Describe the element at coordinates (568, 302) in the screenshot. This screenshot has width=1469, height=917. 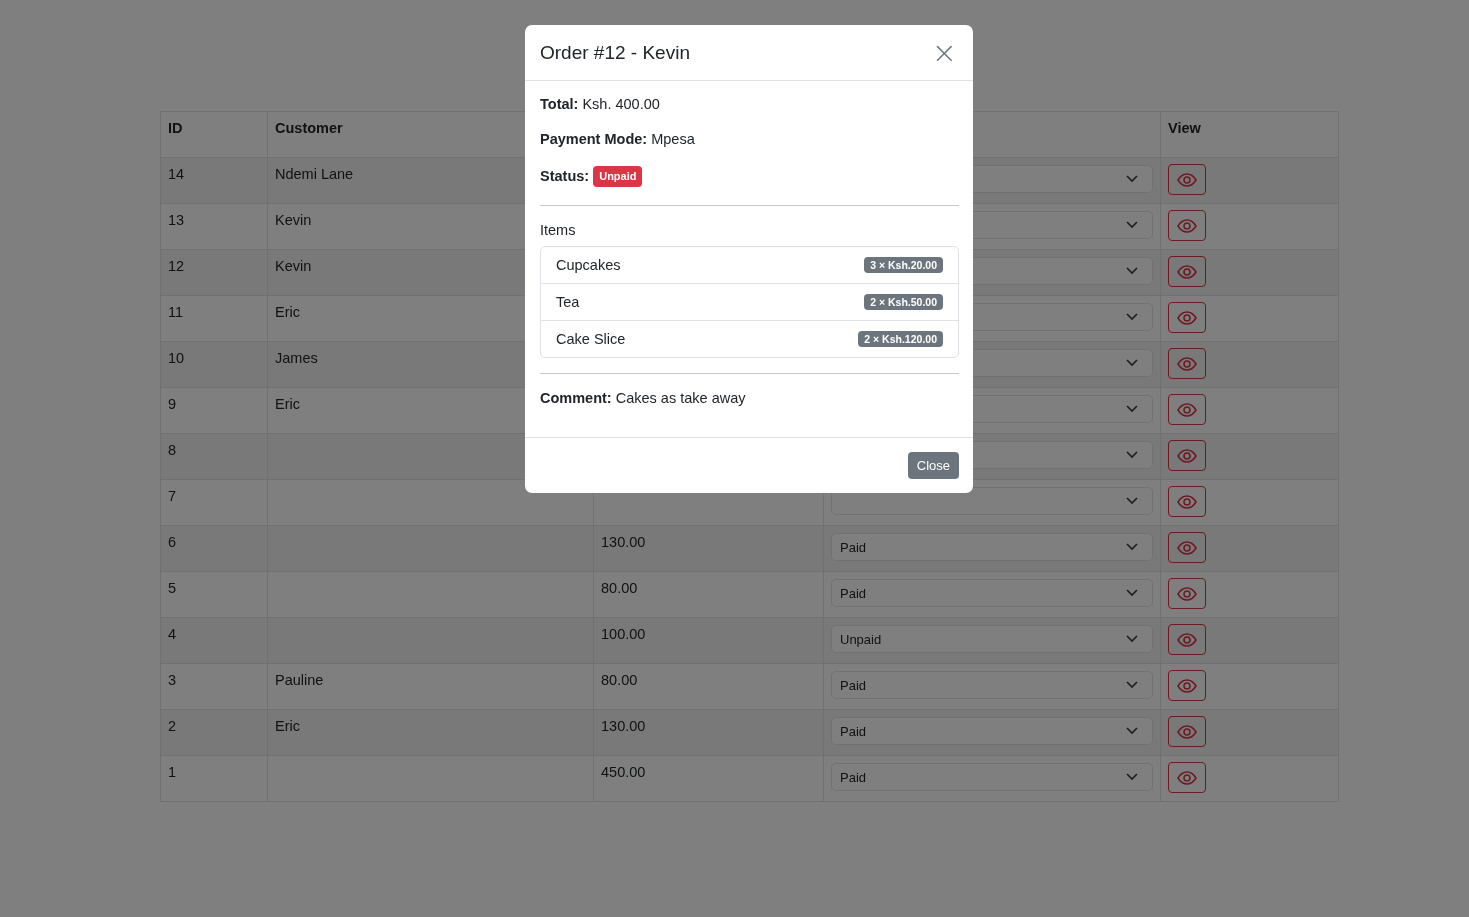
I see `item-name: Tea` at that location.